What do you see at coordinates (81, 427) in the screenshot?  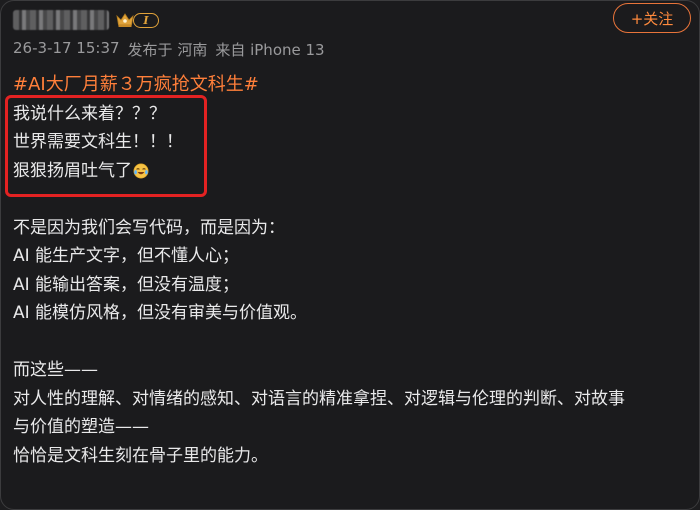 I see `body-line: 与价值的塑造——` at bounding box center [81, 427].